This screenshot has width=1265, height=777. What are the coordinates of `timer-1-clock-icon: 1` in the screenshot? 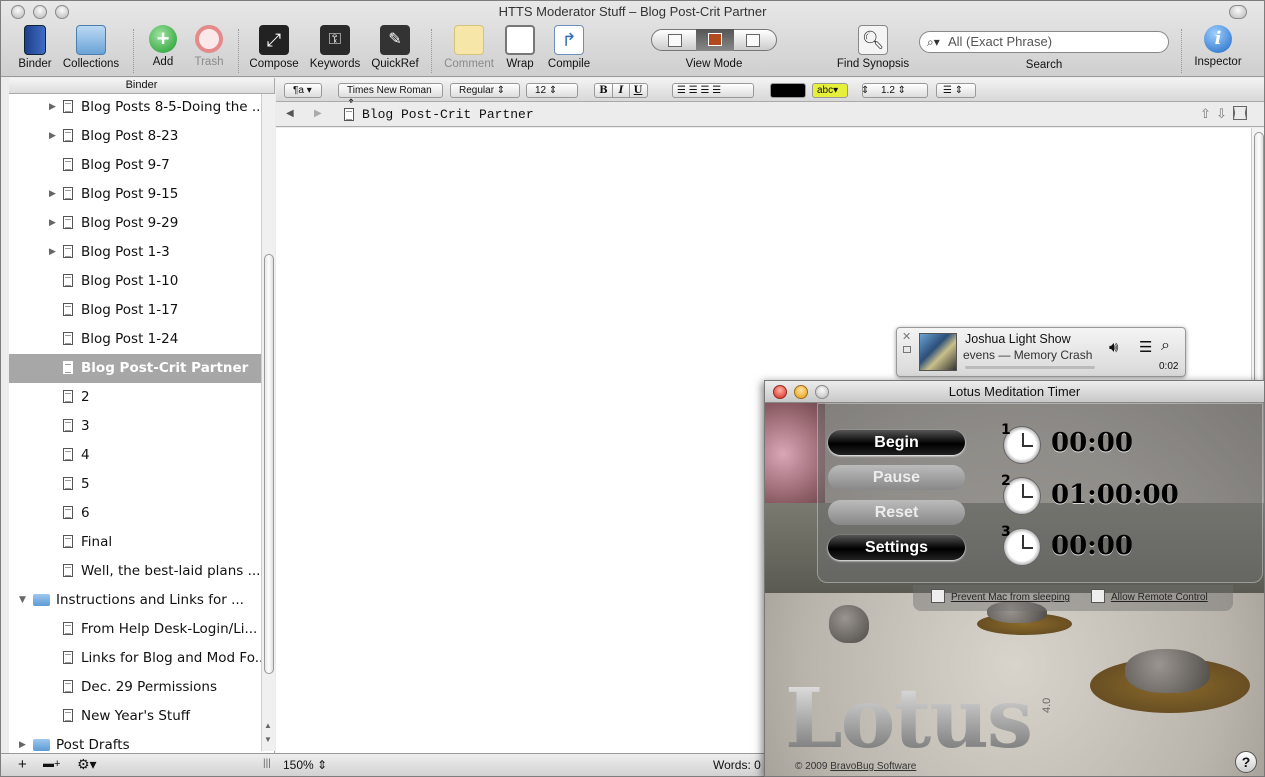 It's located at (1021, 443).